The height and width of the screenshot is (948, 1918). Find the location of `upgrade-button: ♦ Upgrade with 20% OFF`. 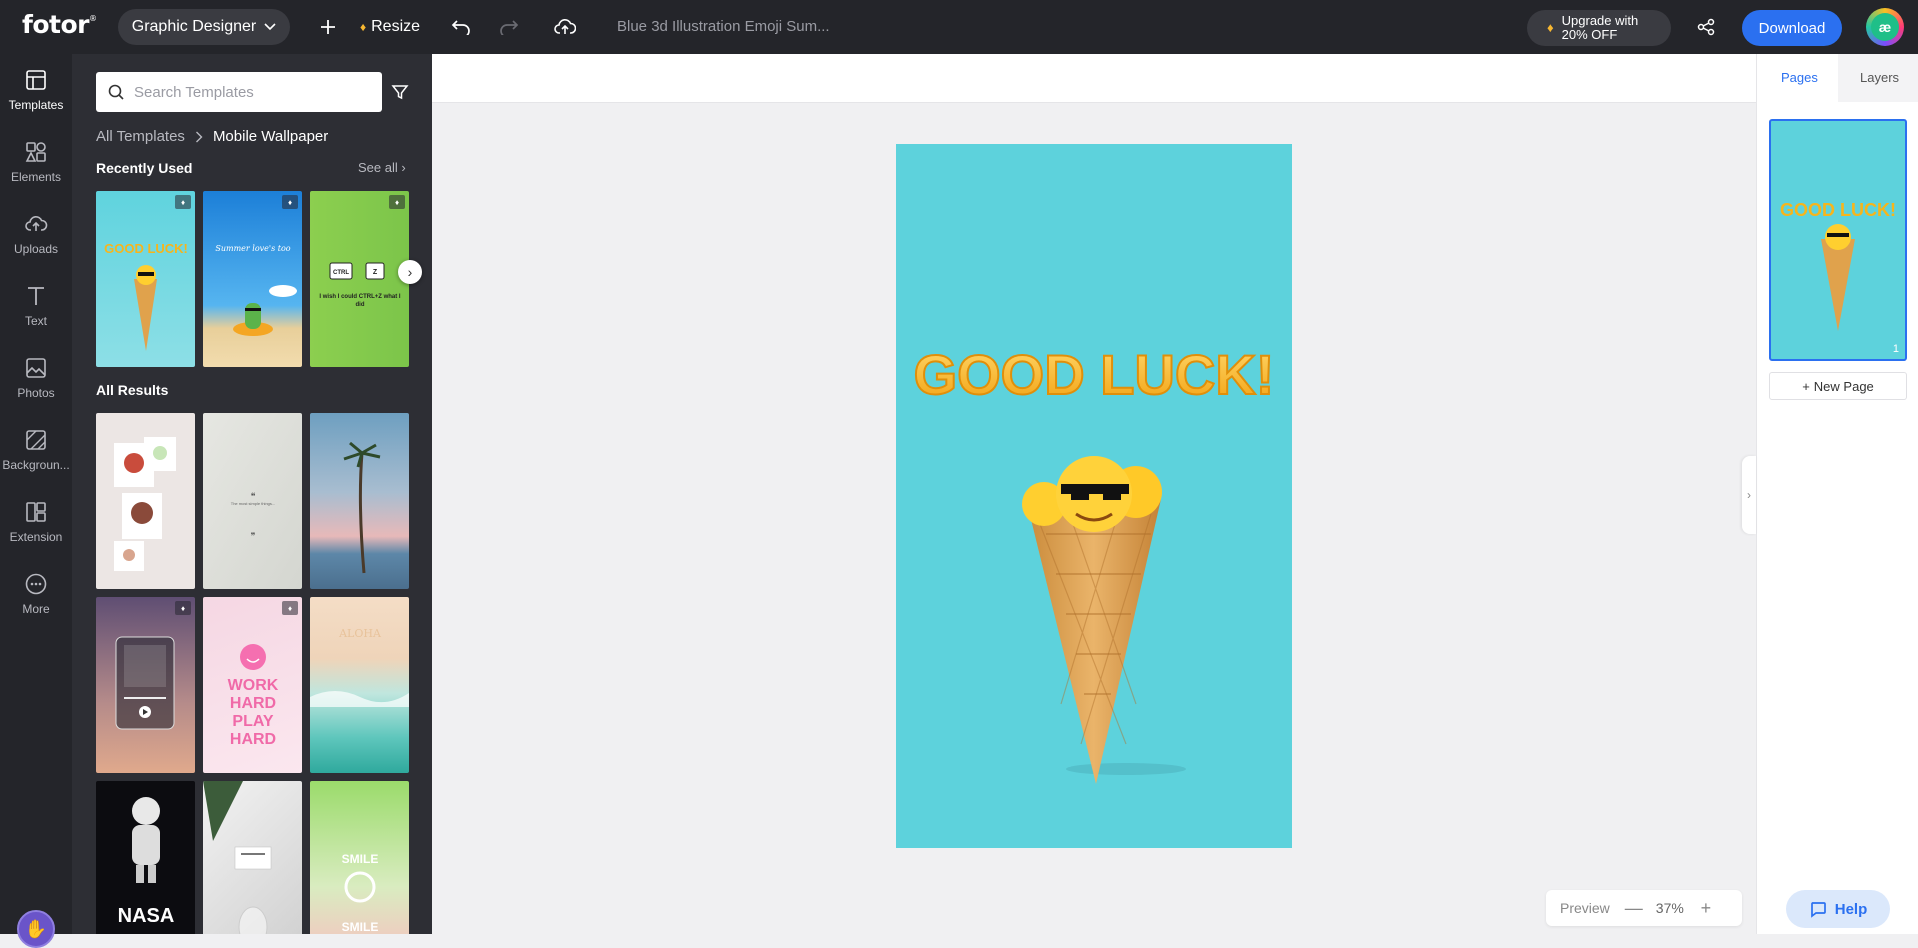

upgrade-button: ♦ Upgrade with 20% OFF is located at coordinates (1599, 28).